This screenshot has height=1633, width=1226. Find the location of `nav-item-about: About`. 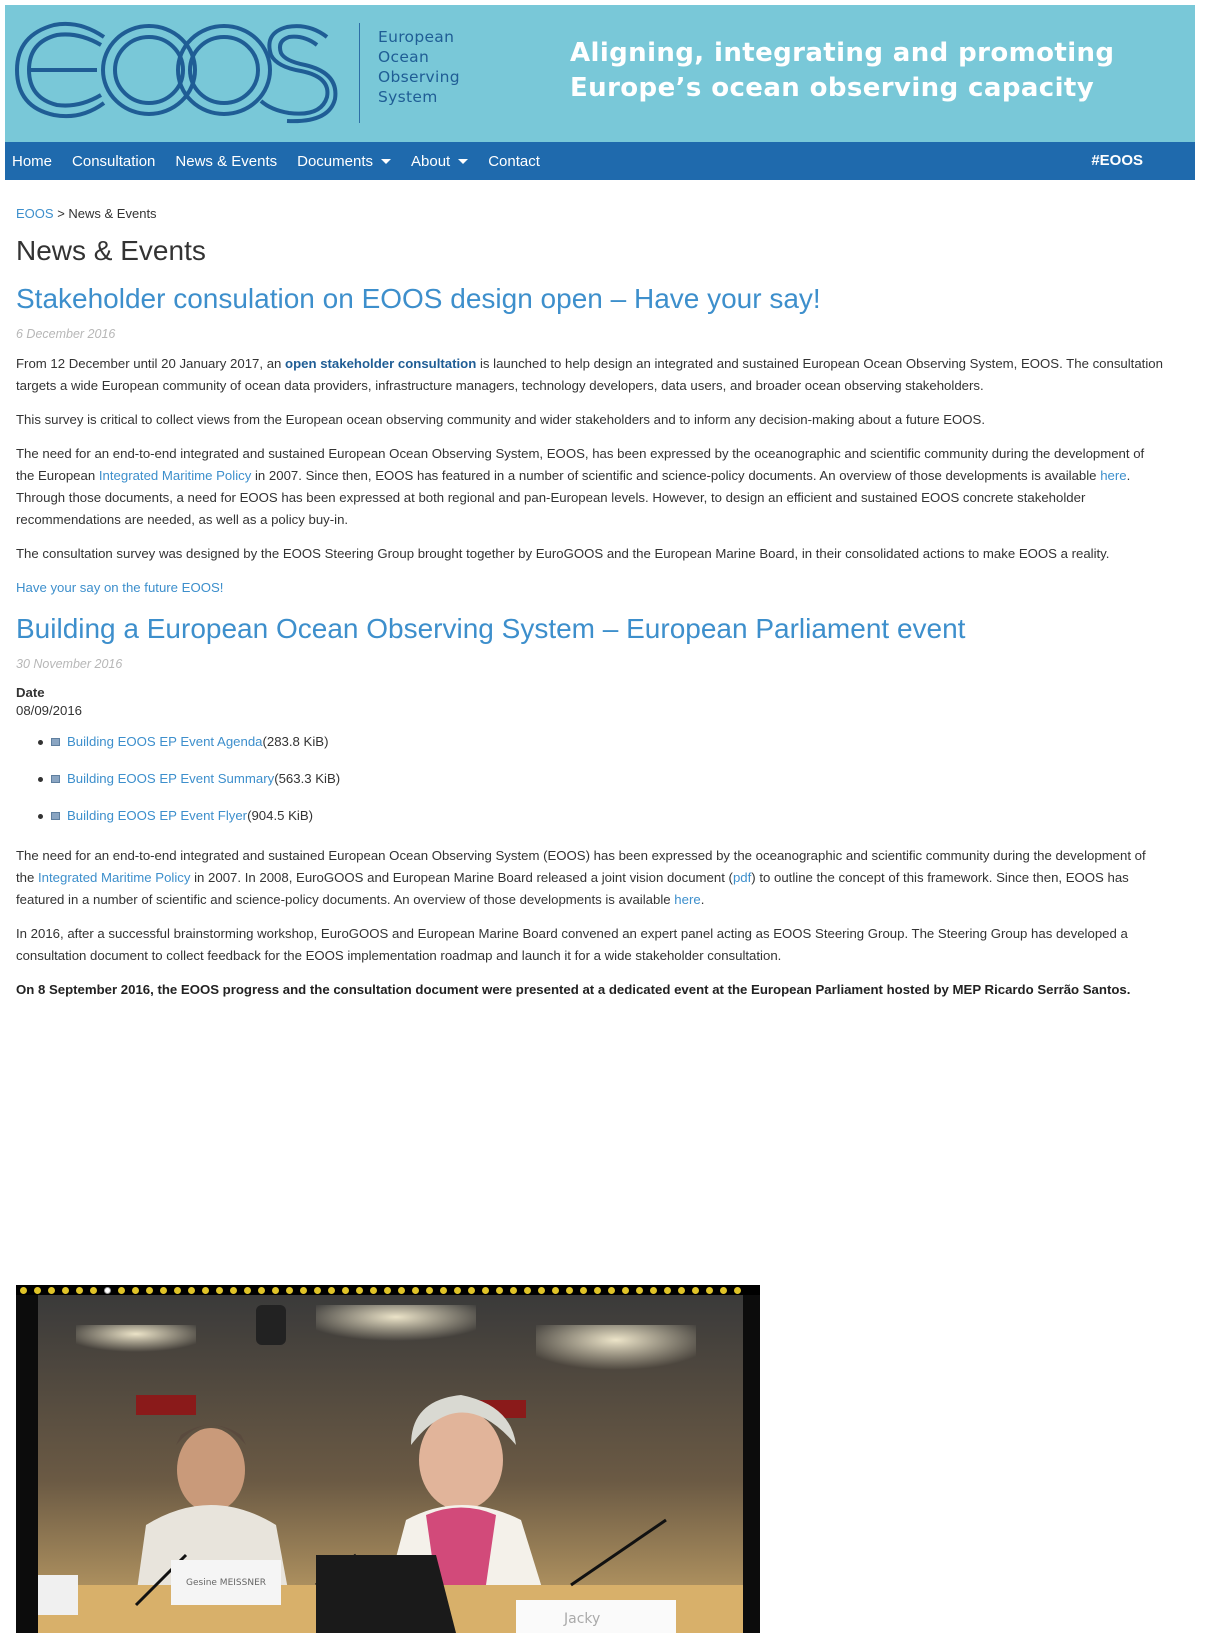

nav-item-about: About is located at coordinates (440, 161).